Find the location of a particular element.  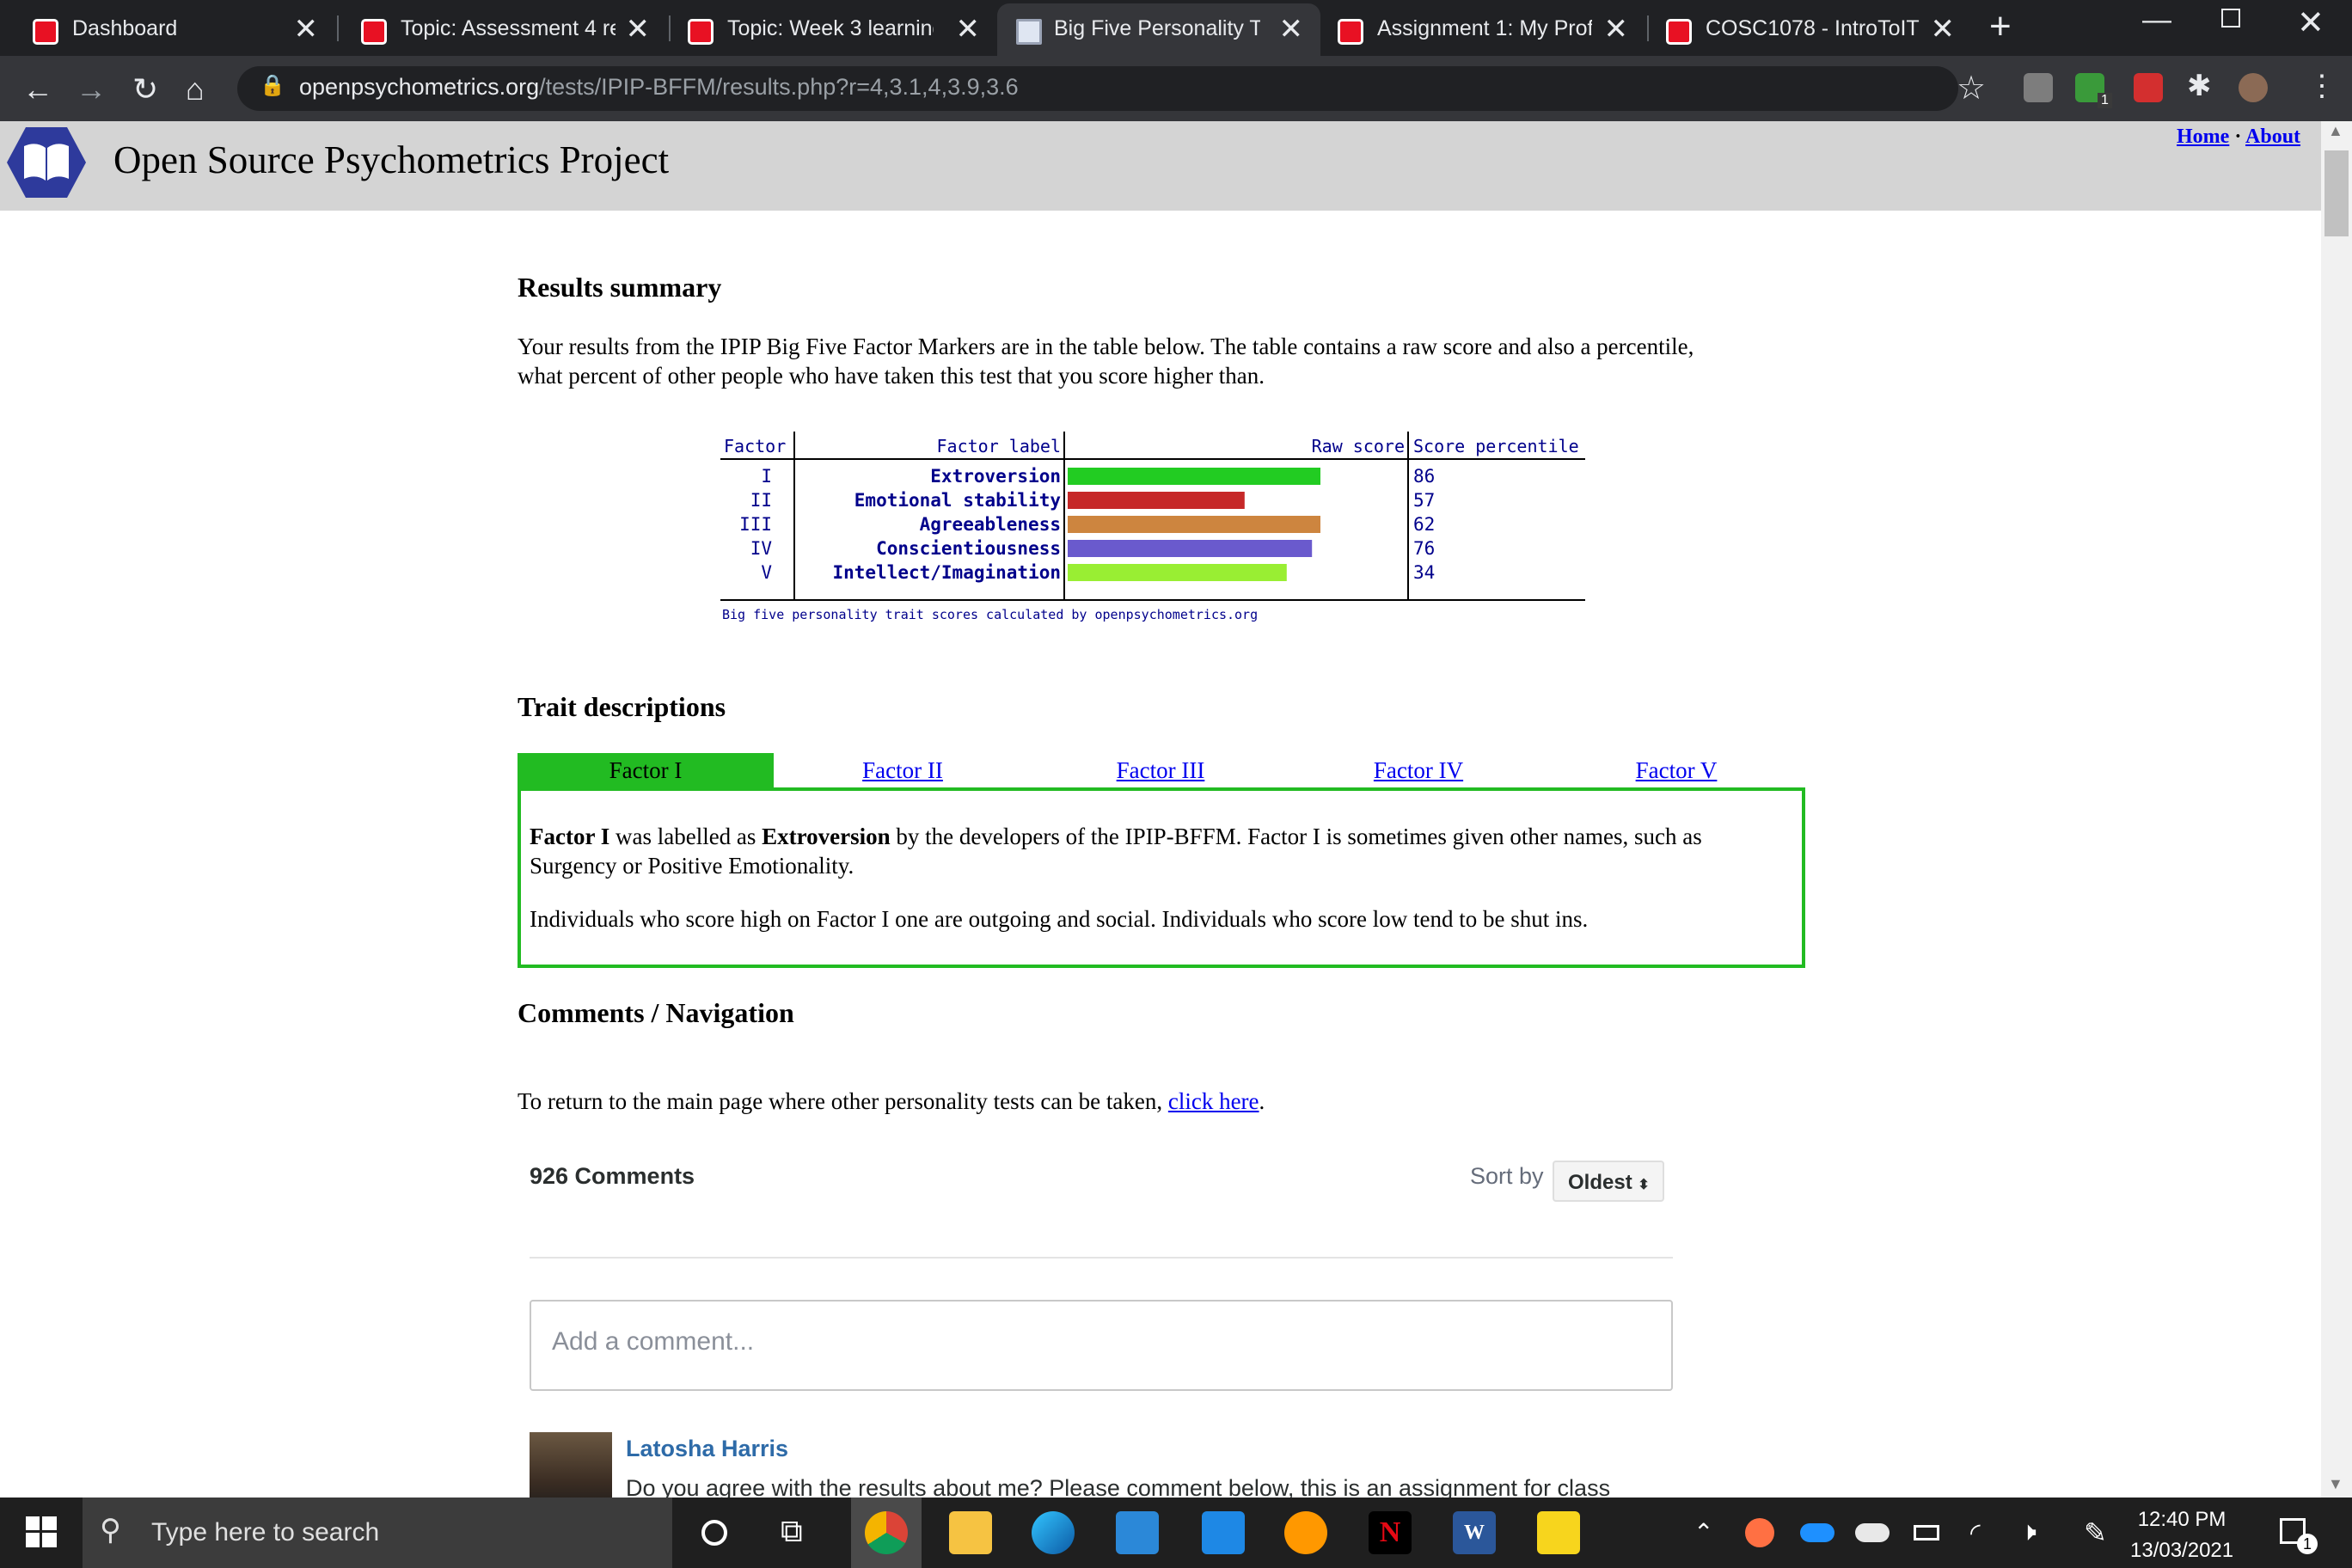

back-arrow-icon: ← is located at coordinates (37, 89).